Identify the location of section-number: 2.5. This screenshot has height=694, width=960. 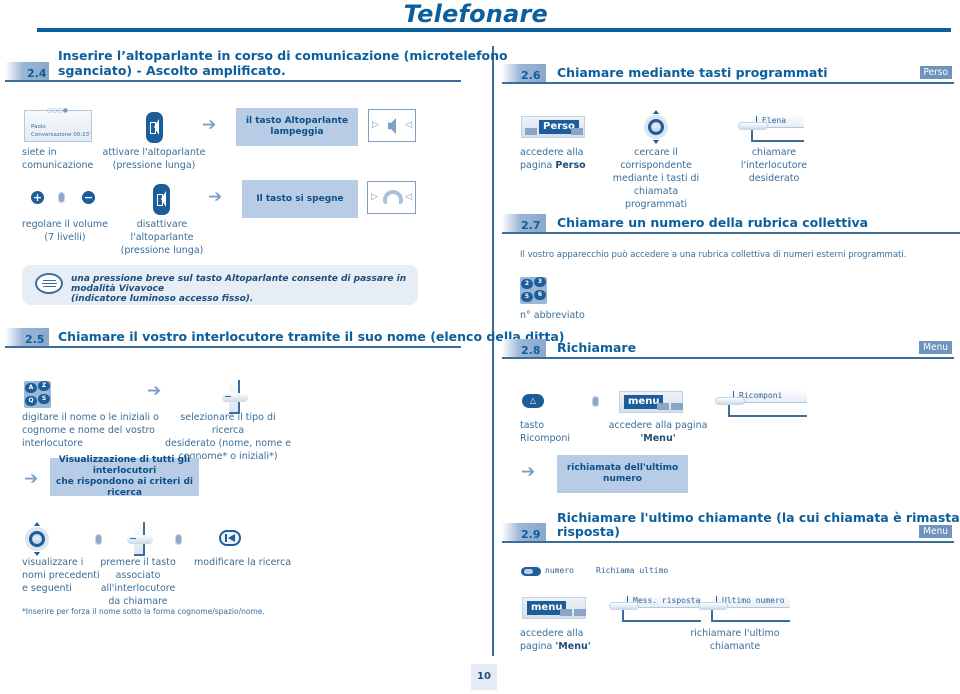
(35, 339).